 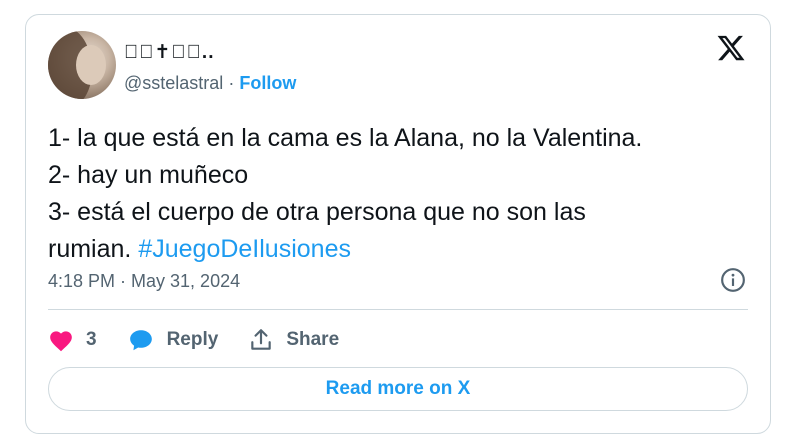 What do you see at coordinates (313, 339) in the screenshot?
I see `share-label: Share` at bounding box center [313, 339].